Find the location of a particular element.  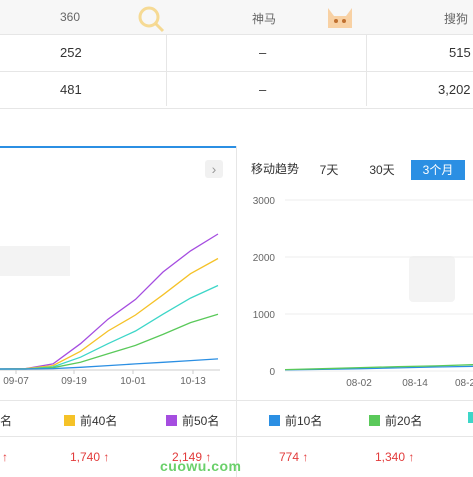

value-text: 1,340 is located at coordinates (390, 457).